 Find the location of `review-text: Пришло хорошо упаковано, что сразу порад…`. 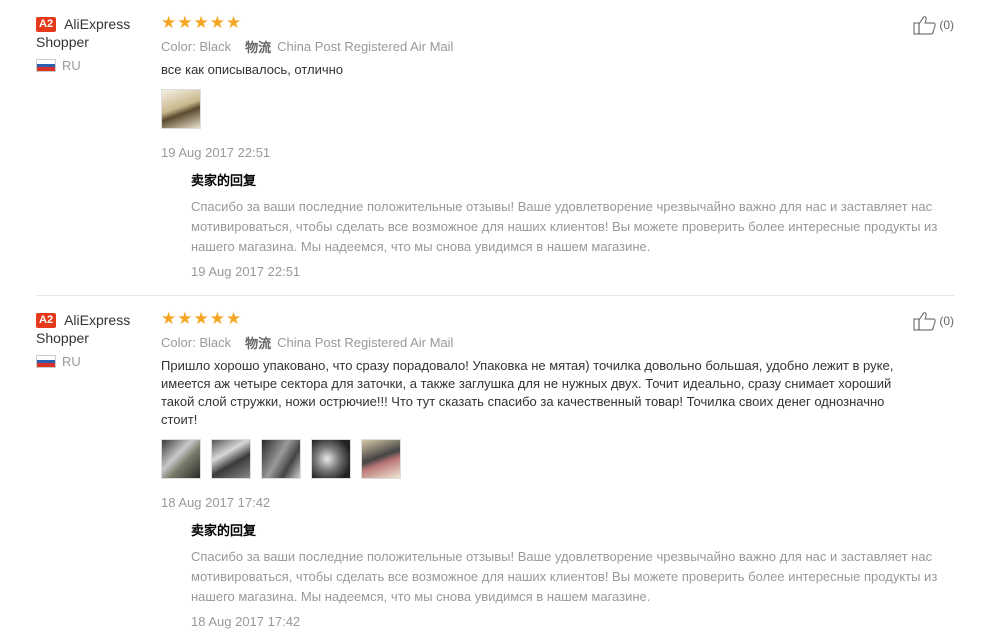

review-text: Пришло хорошо упаковано, что сразу порад… is located at coordinates (527, 392).